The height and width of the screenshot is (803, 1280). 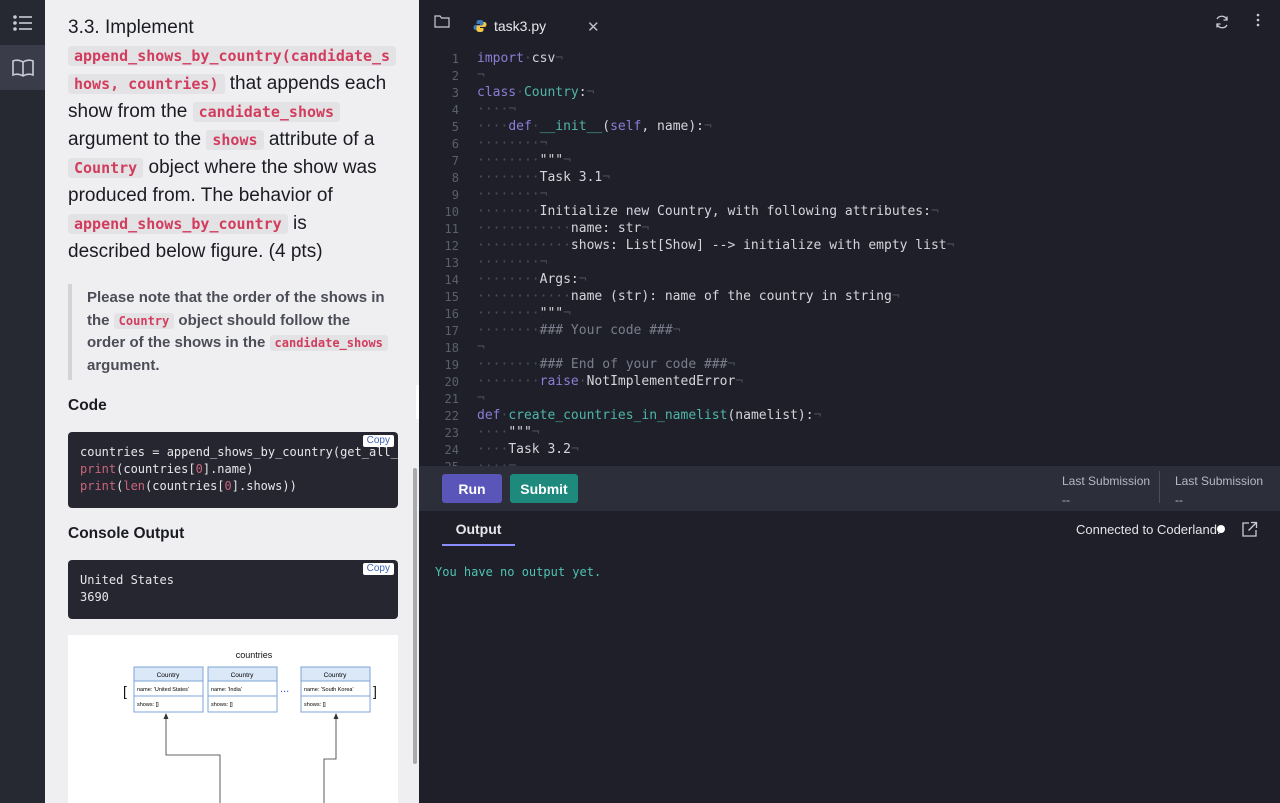 I want to click on popout-icon, so click(x=1250, y=529).